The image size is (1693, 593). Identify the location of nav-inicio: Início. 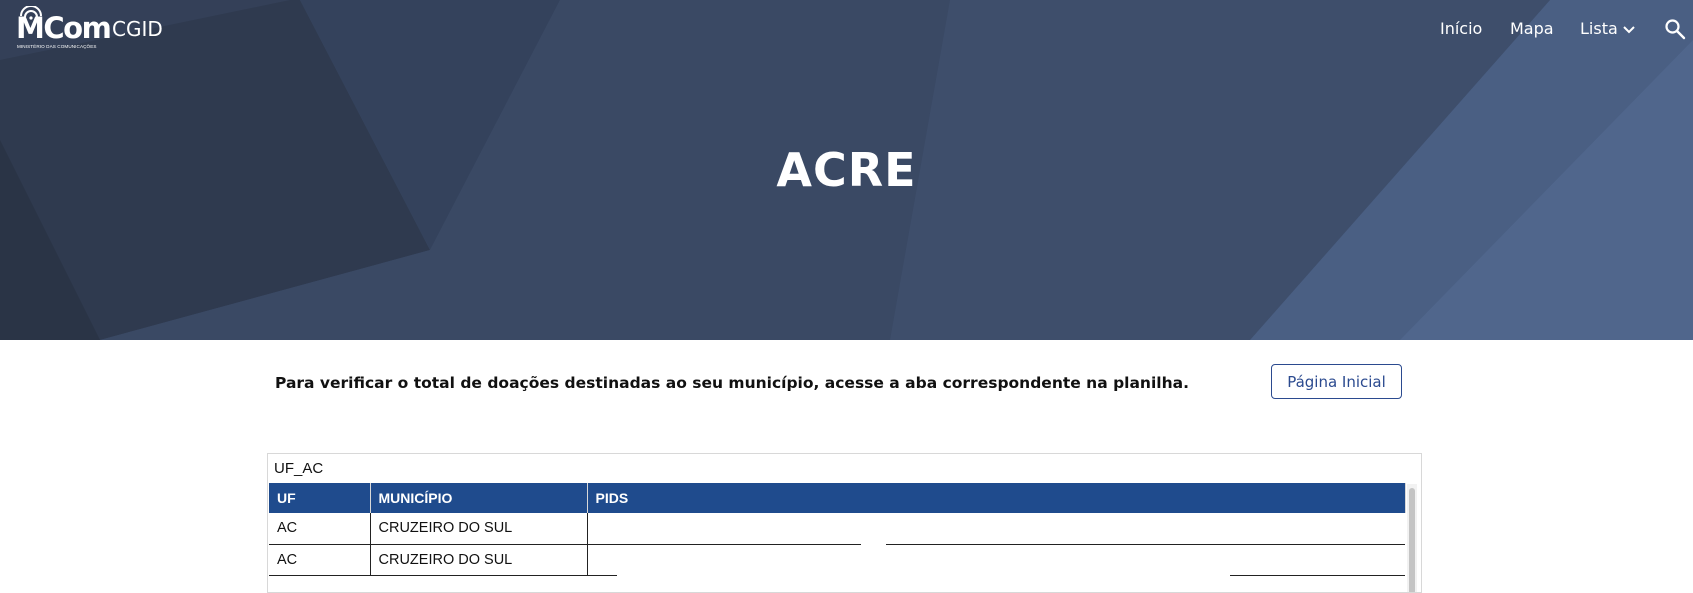
(1461, 29).